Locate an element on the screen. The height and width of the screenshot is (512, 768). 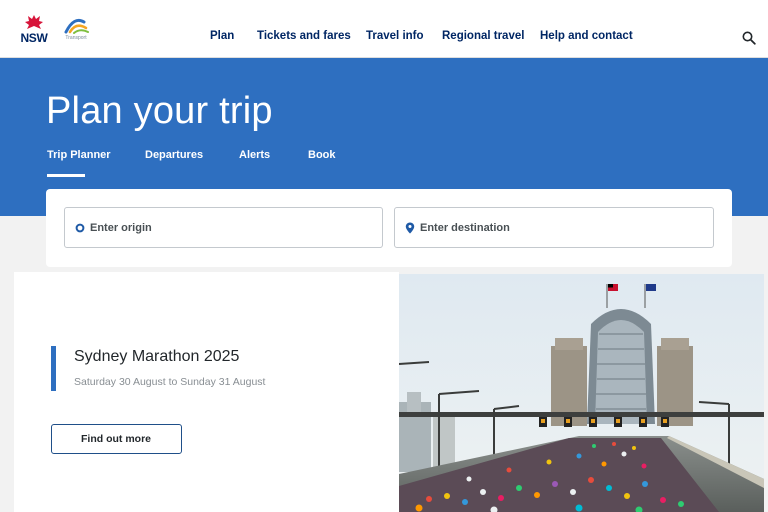
page-title: Plan your trip is located at coordinates (159, 111).